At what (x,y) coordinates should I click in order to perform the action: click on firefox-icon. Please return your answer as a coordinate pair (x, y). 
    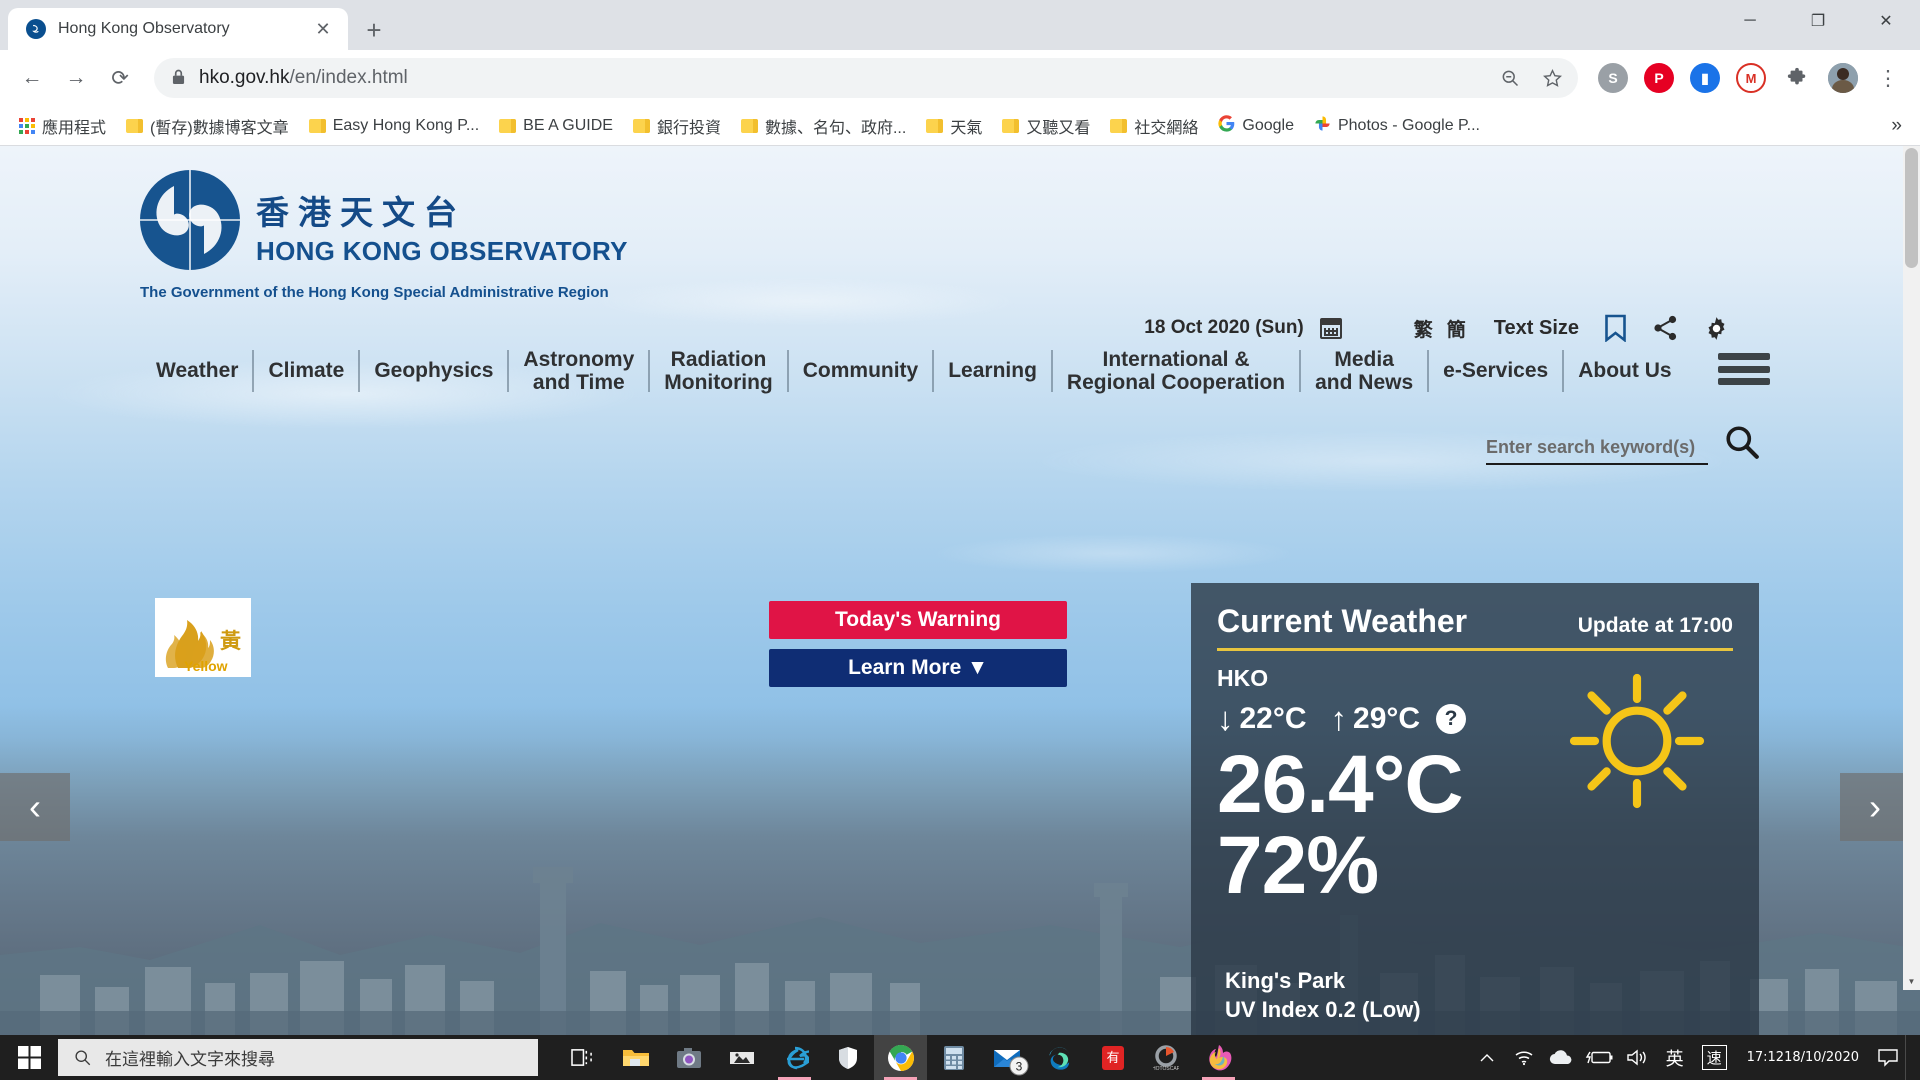
    Looking at the image, I should click on (1218, 1057).